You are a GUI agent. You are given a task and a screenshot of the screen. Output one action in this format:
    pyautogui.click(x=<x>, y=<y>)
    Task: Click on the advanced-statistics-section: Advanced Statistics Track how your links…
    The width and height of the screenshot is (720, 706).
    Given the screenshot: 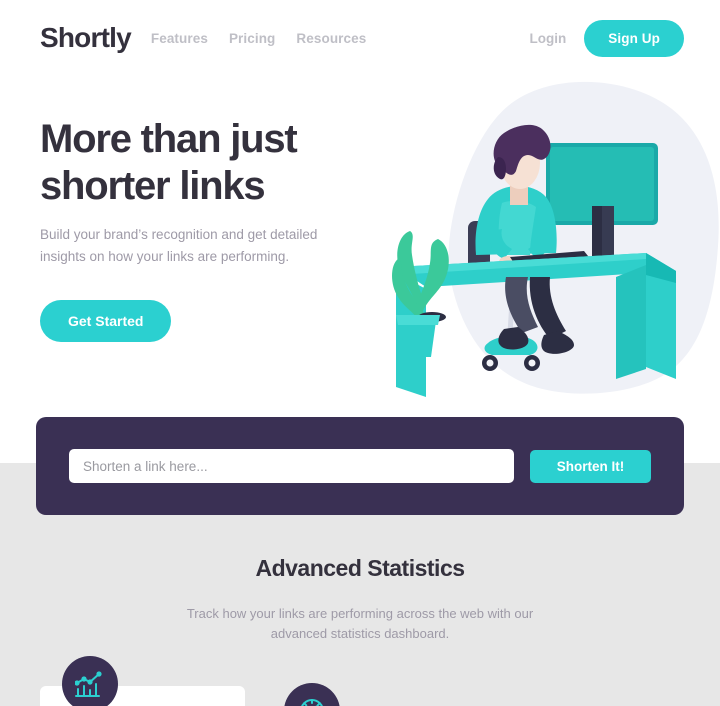 What is the action you would take?
    pyautogui.click(x=360, y=599)
    